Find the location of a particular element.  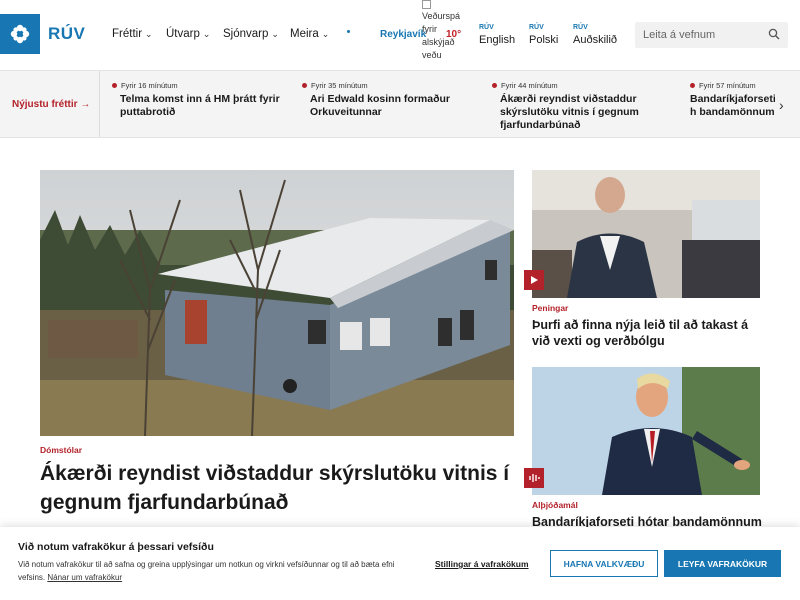

side-story-category: Alþjóðamál is located at coordinates (555, 505).